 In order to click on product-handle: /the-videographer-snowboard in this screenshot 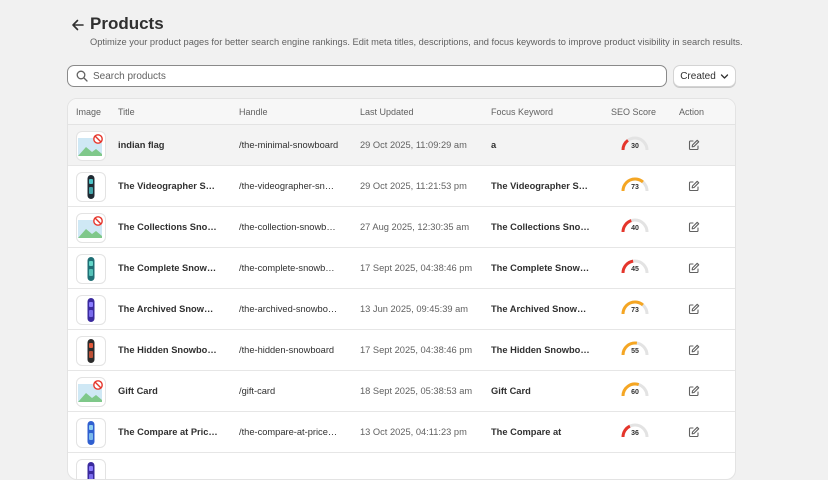, I will do `click(289, 186)`.